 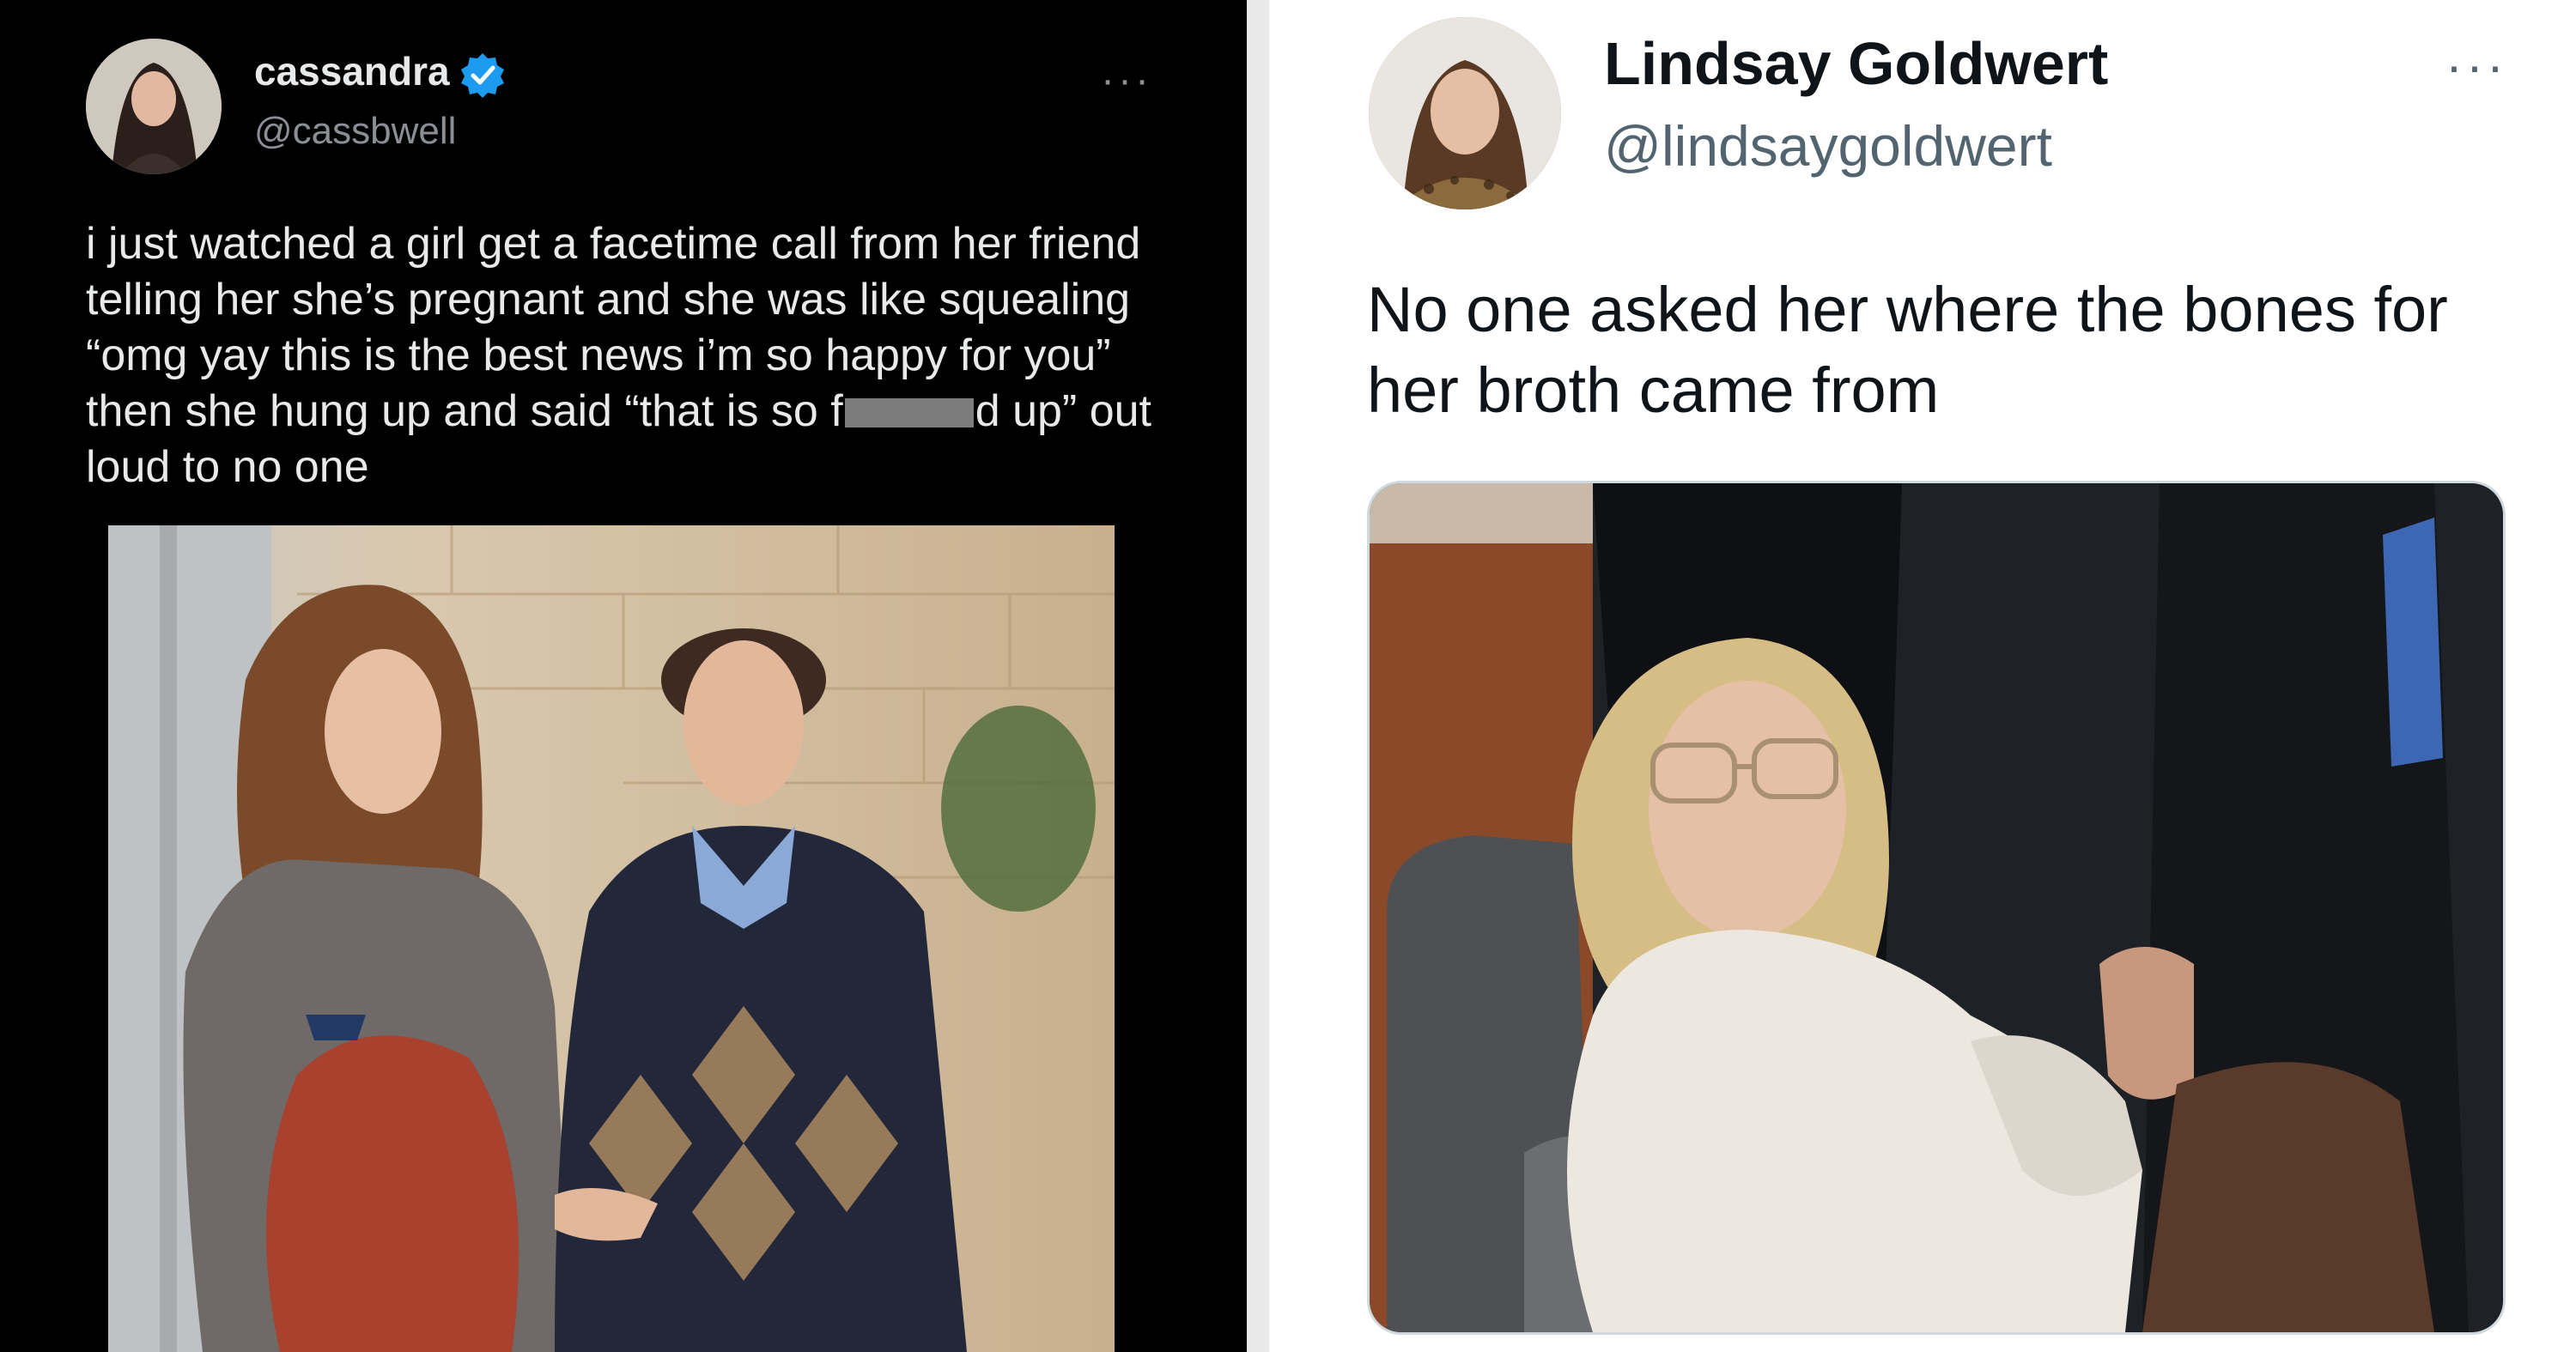 I want to click on display-name: cassandra, so click(x=380, y=73).